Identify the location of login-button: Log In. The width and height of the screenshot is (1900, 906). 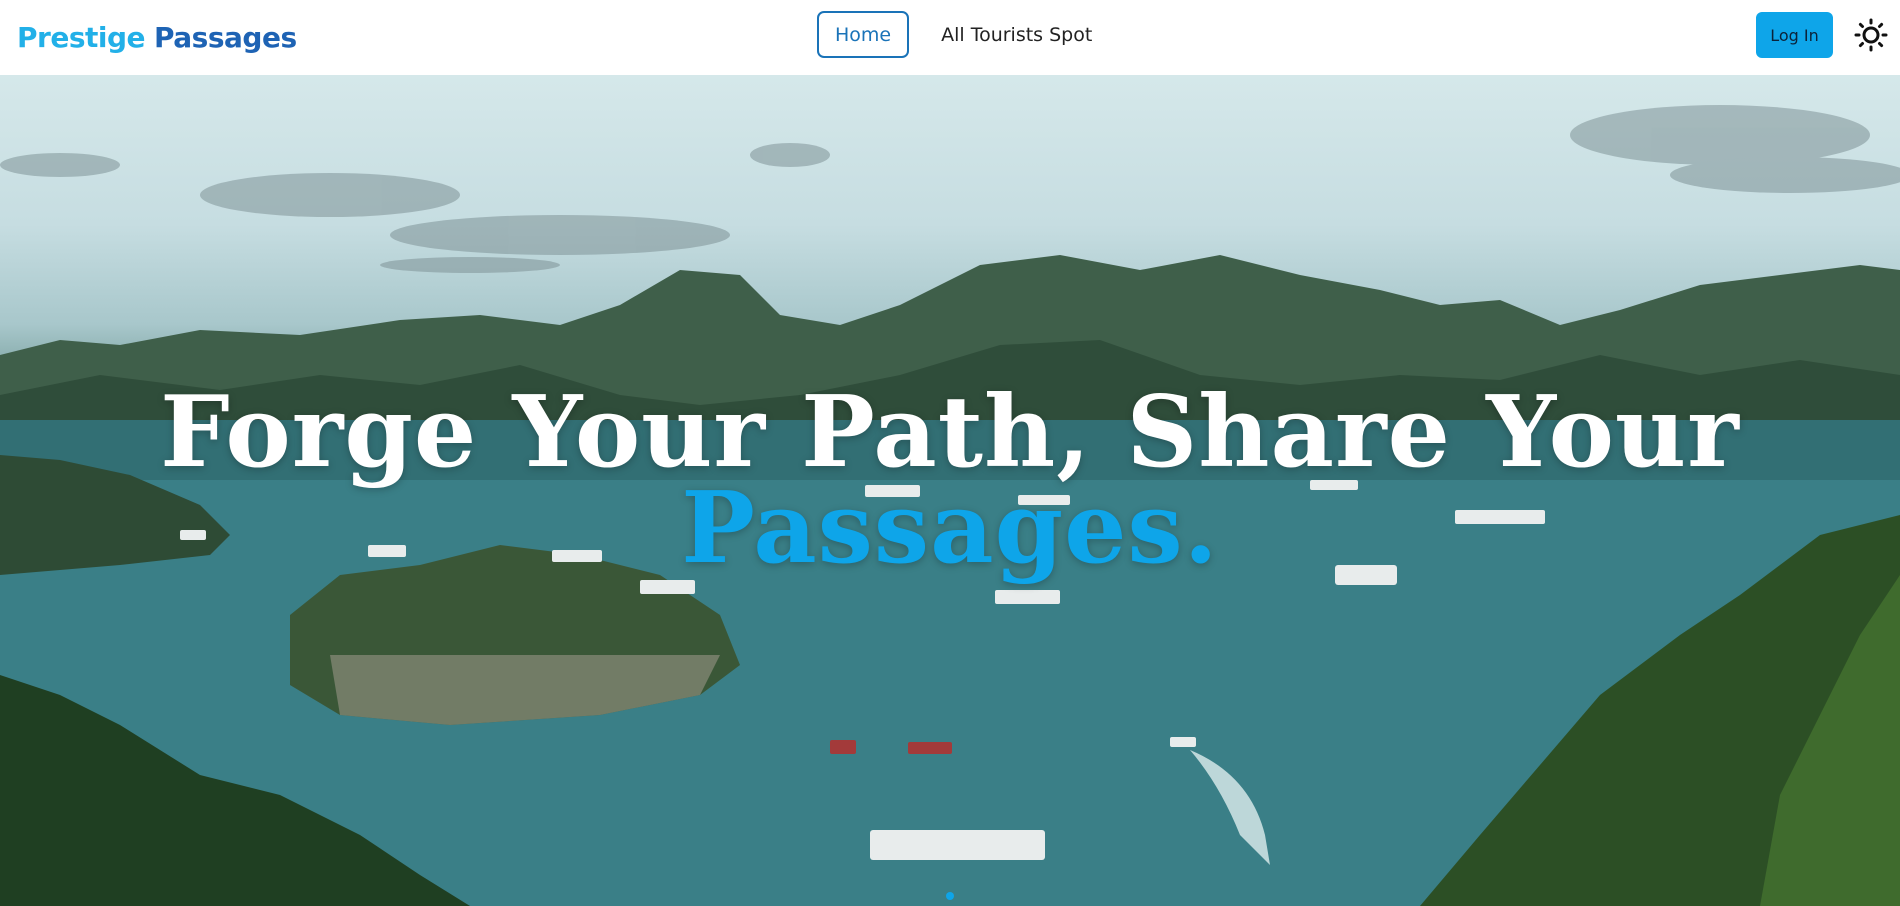
(1794, 35).